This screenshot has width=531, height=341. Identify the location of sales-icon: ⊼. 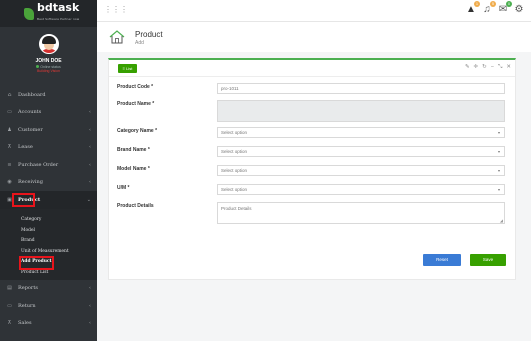
(9, 323).